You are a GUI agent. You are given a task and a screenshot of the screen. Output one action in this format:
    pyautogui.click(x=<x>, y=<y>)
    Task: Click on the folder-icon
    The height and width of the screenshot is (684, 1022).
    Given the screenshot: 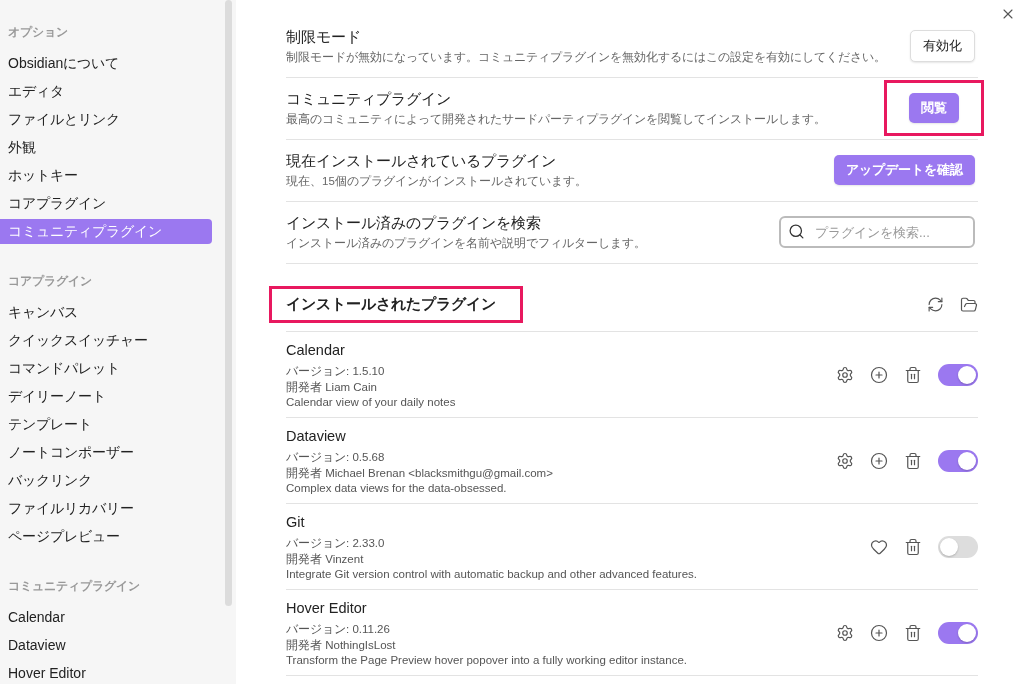 What is the action you would take?
    pyautogui.click(x=969, y=304)
    